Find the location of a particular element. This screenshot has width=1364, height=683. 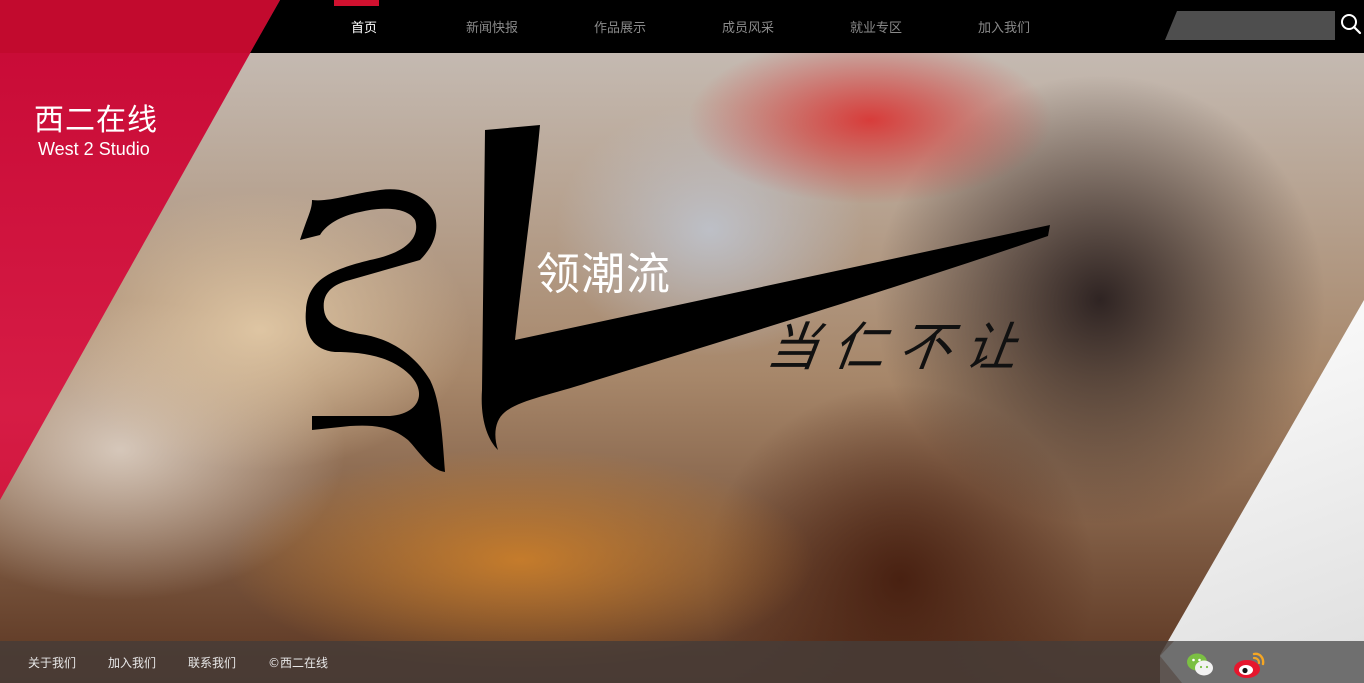

footer-links: 关于我们 加入我们 联系我们 ©西二在线 is located at coordinates (178, 662).